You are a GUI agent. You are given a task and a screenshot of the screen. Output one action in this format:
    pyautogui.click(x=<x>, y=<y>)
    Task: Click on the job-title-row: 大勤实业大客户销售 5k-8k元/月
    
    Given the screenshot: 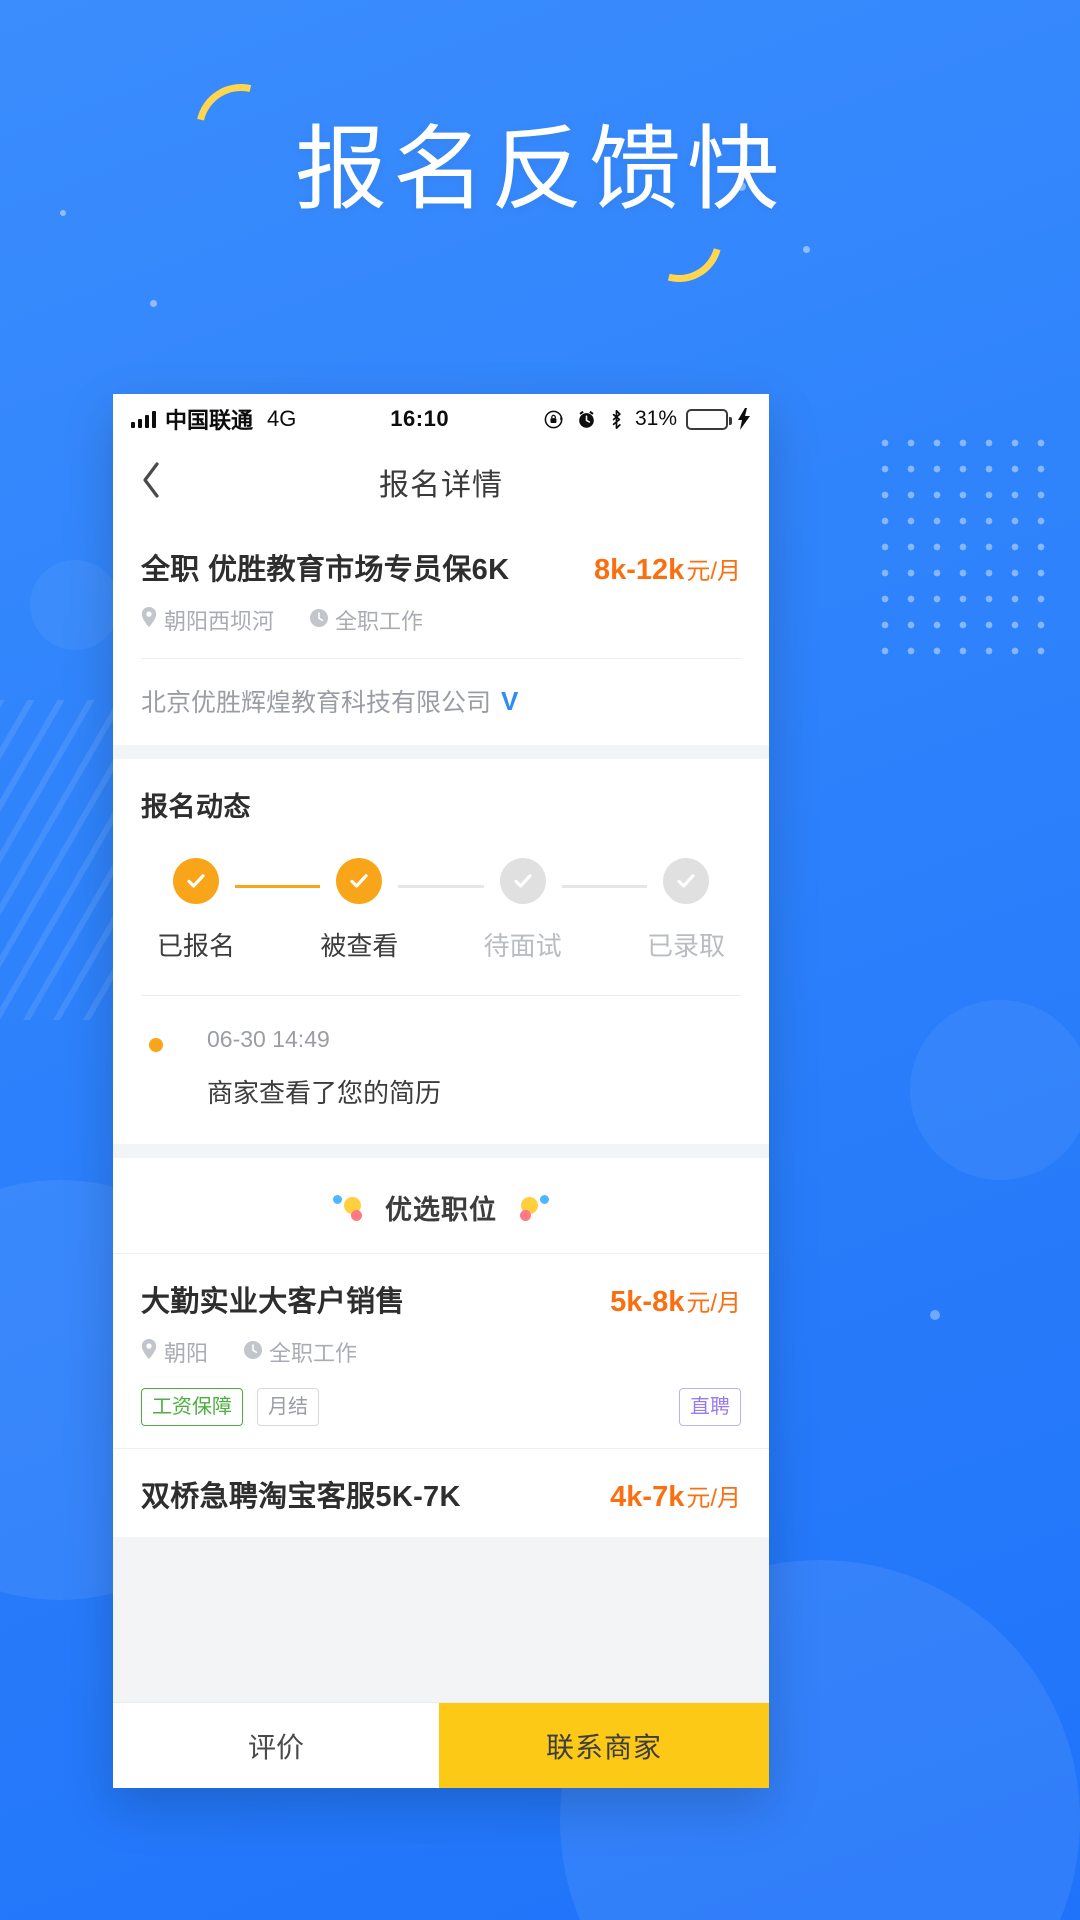 What is the action you would take?
    pyautogui.click(x=441, y=1299)
    